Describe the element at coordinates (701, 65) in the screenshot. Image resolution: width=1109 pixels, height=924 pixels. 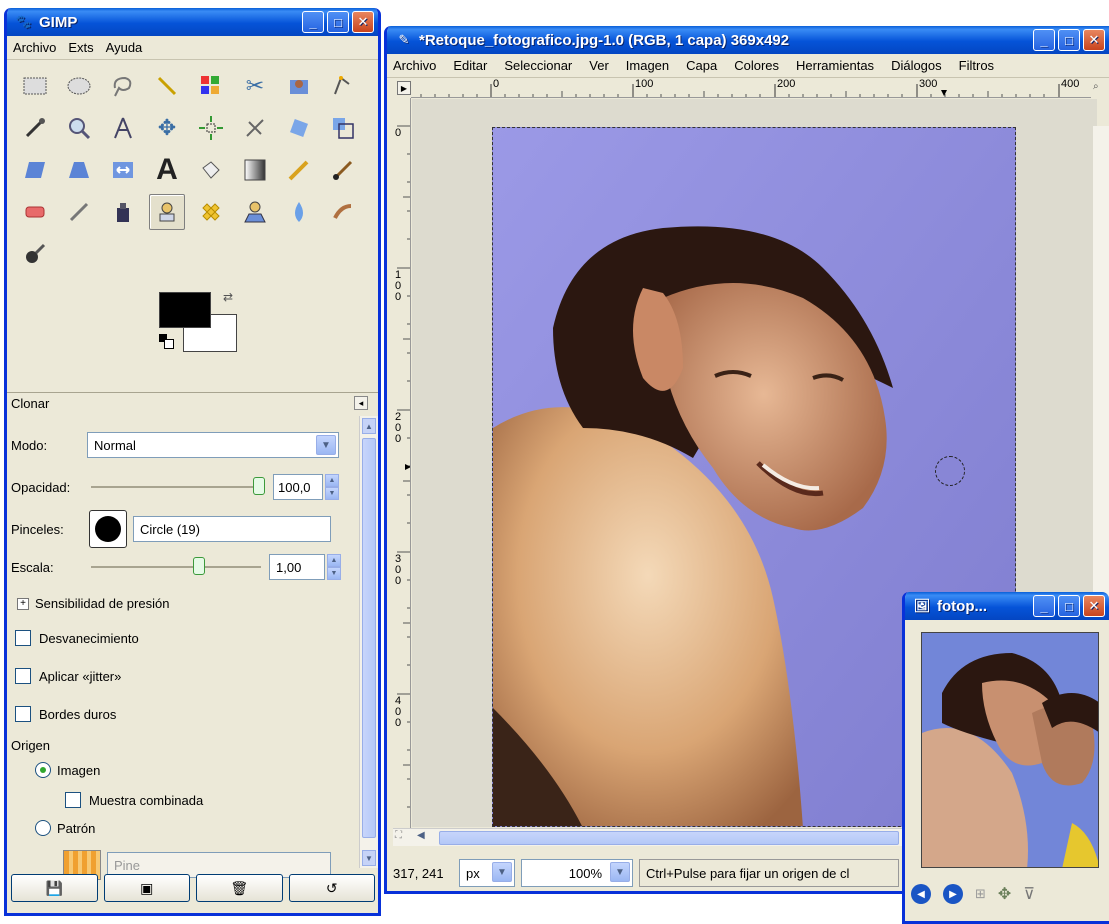
I see `menu-capa: Capa` at that location.